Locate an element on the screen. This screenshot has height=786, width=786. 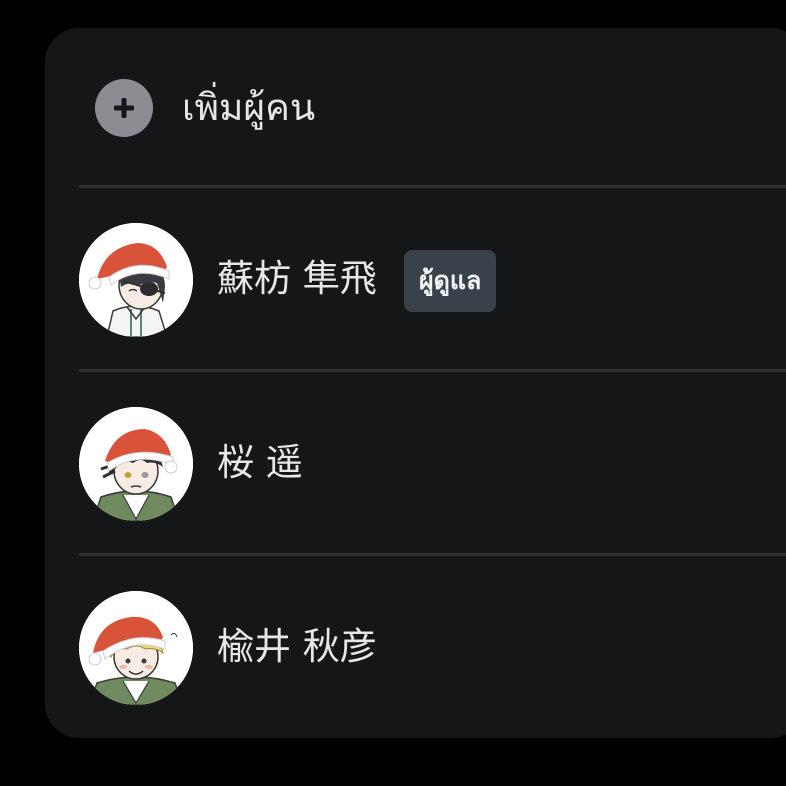
member-name: 蘇枋 隼飛 is located at coordinates (297, 278).